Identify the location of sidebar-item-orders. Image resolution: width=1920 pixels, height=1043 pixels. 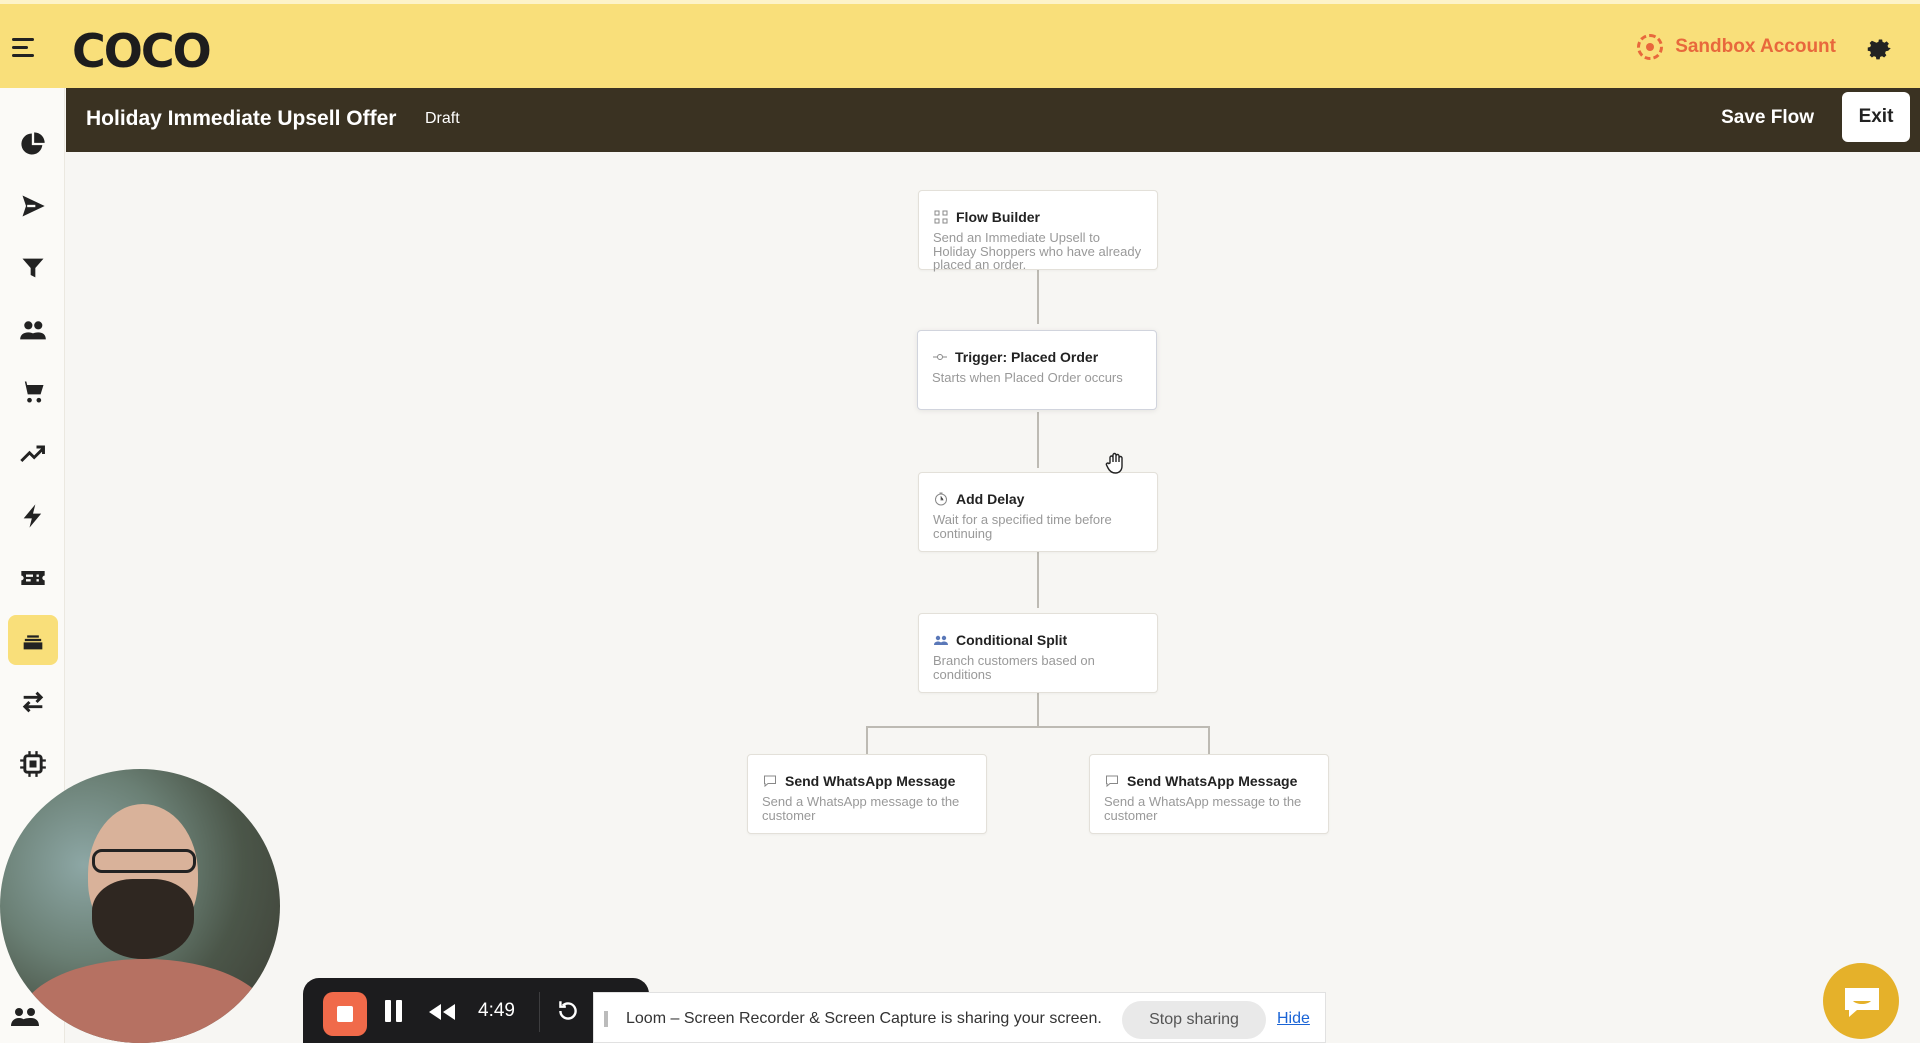
(33, 392).